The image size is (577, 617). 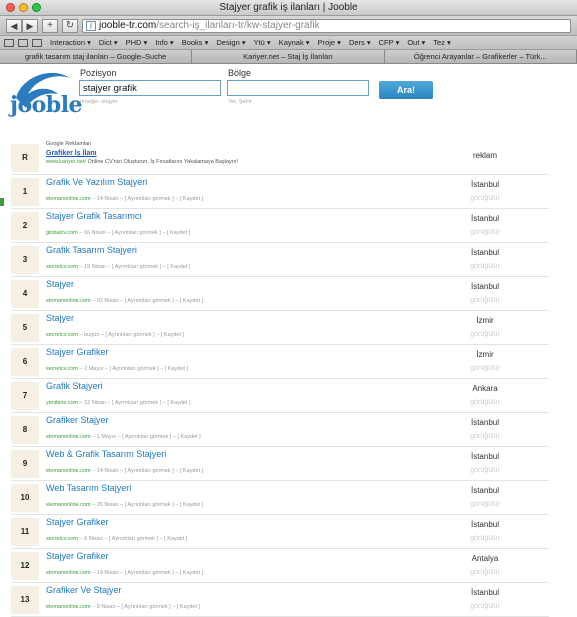 I want to click on result-title-link: Grafik Ve Yazılım Stajyeri, so click(x=96, y=182).